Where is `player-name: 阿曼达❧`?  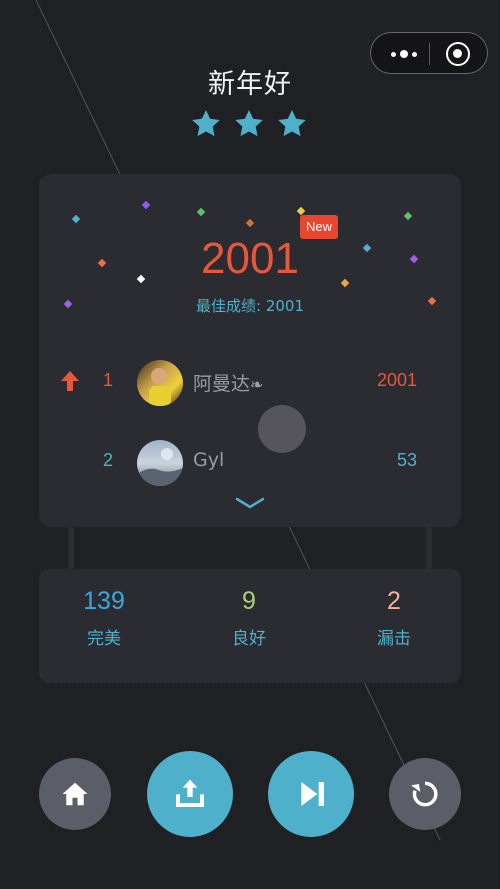 player-name: 阿曼达❧ is located at coordinates (228, 384).